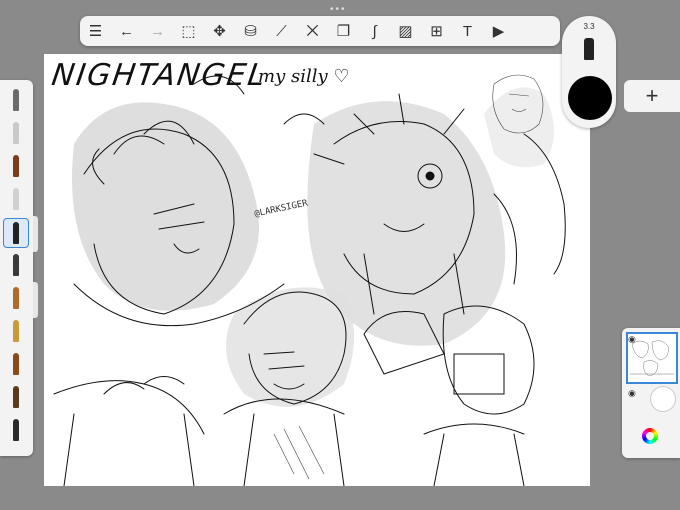 The height and width of the screenshot is (510, 680). What do you see at coordinates (157, 31) in the screenshot?
I see `redo-icon: →` at bounding box center [157, 31].